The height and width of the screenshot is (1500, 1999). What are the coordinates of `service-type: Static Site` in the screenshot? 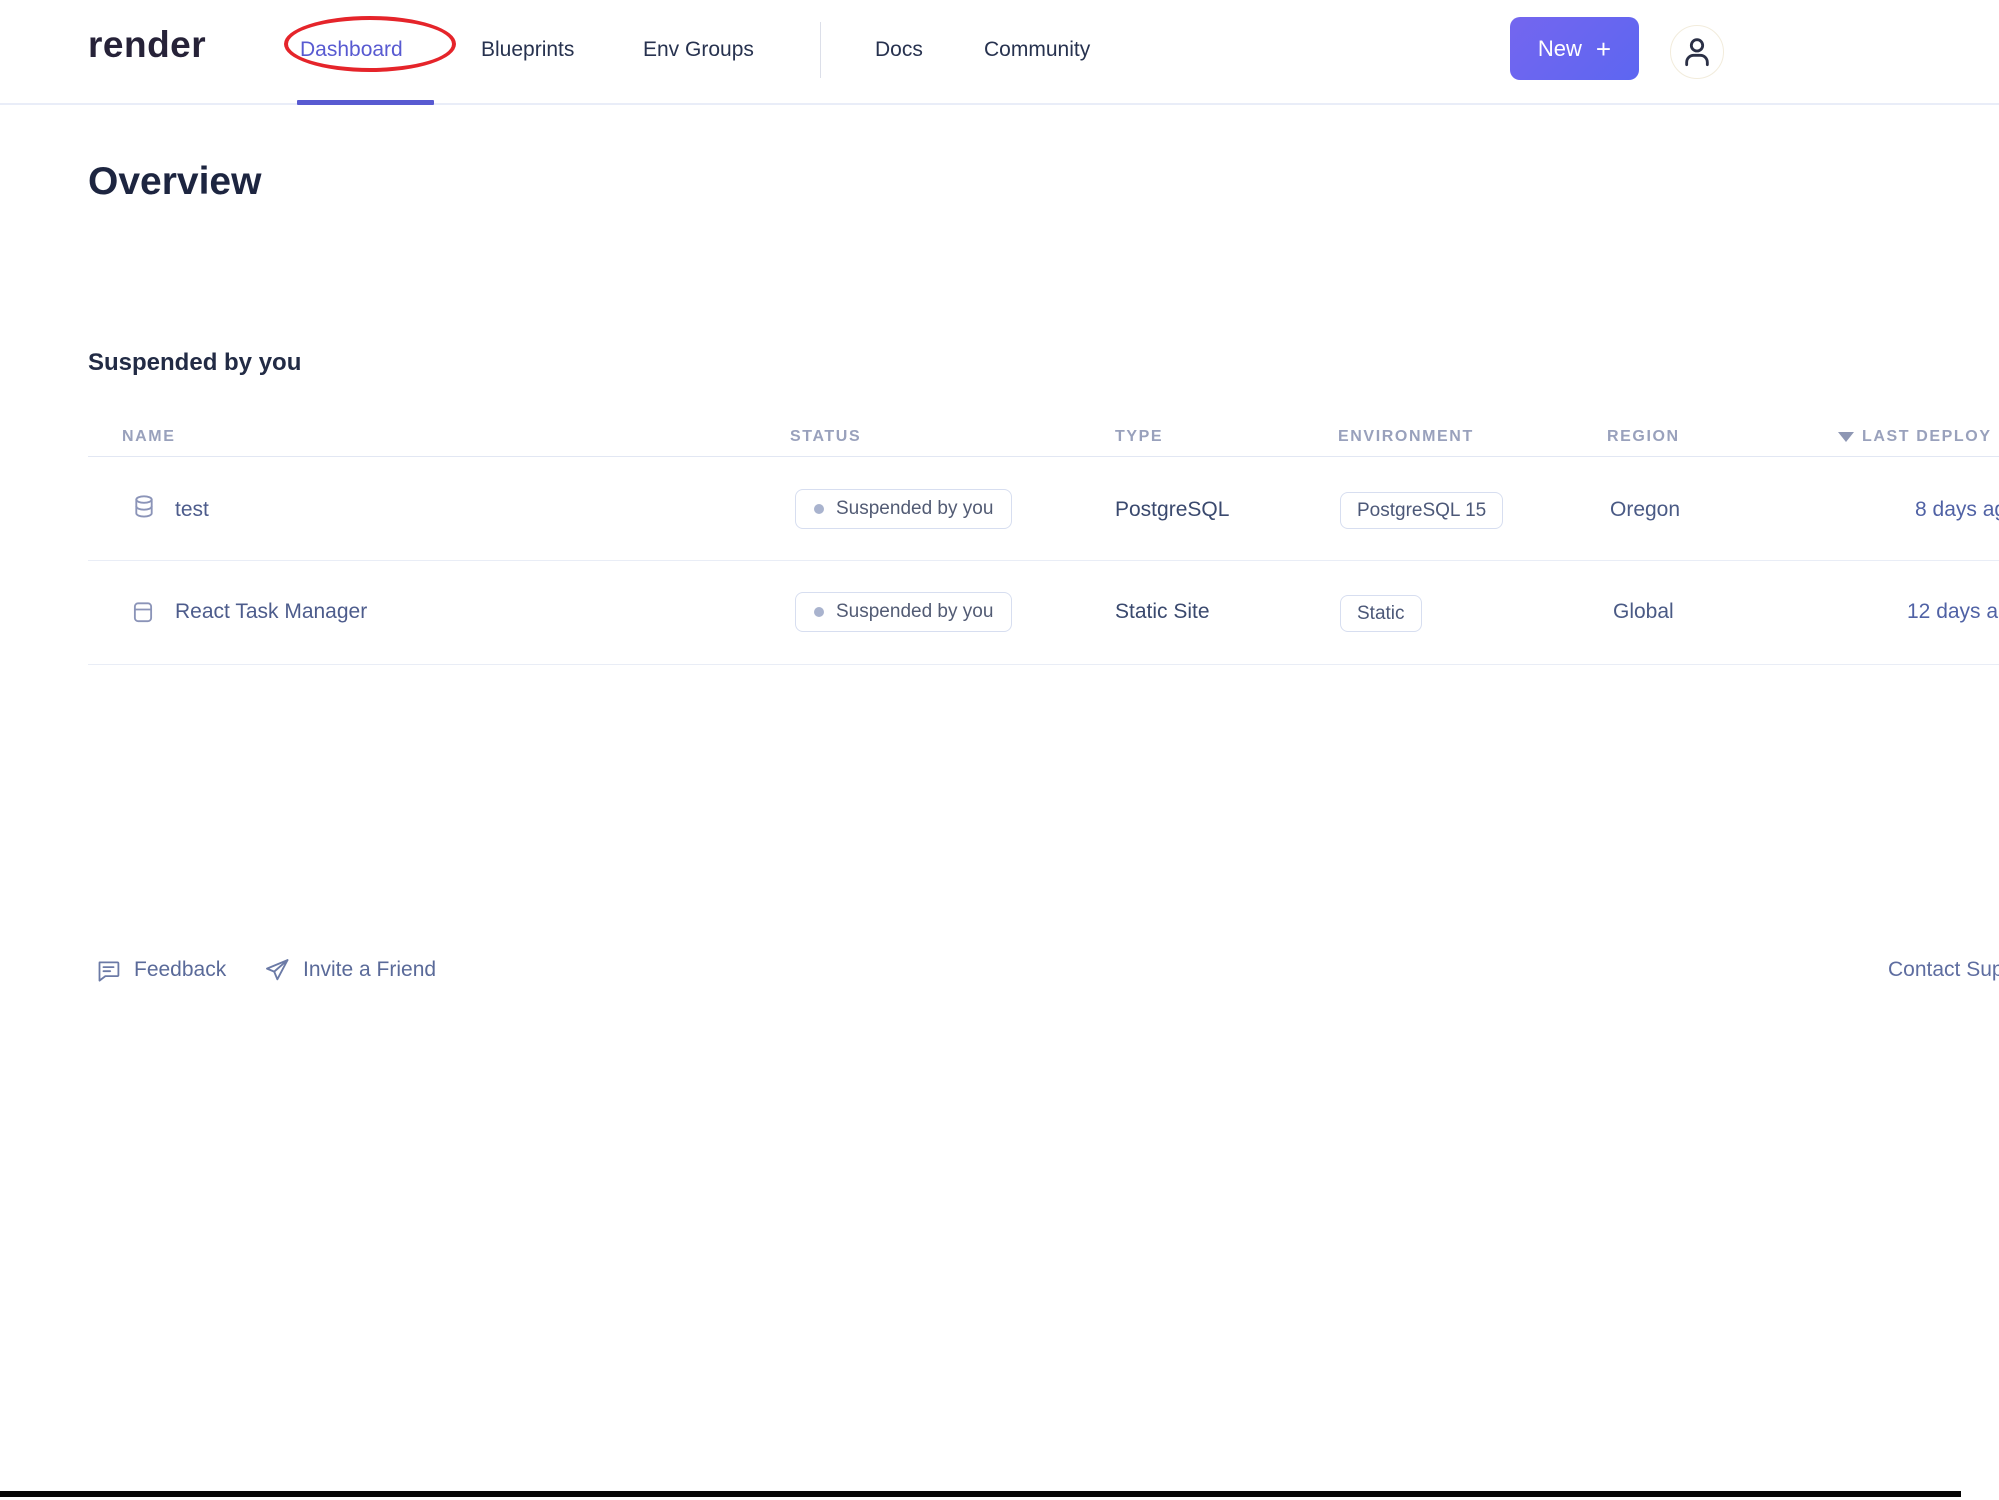 It's located at (1162, 611).